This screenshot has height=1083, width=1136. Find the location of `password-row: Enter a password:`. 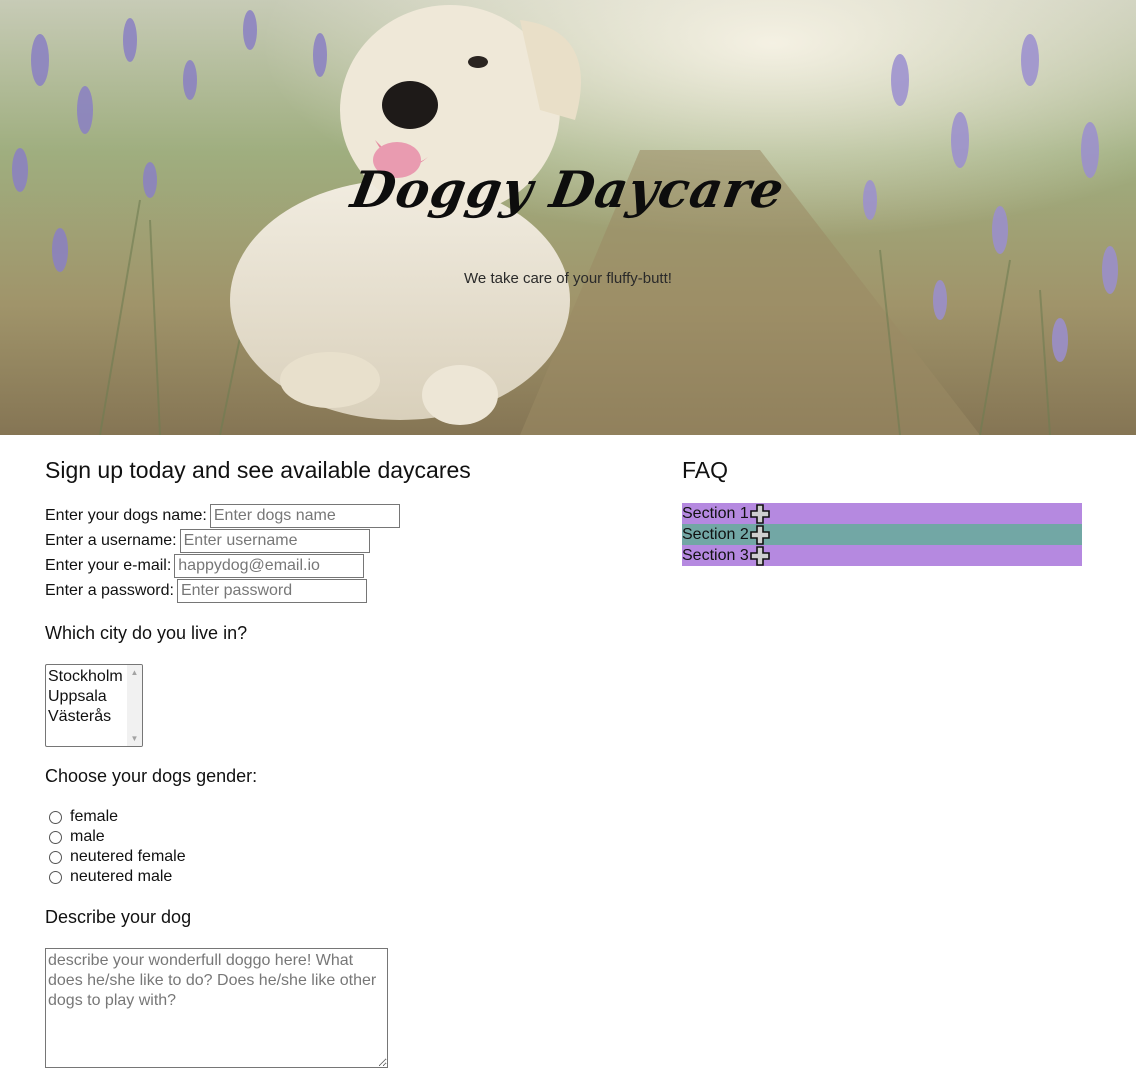

password-row: Enter a password: is located at coordinates (222, 590).